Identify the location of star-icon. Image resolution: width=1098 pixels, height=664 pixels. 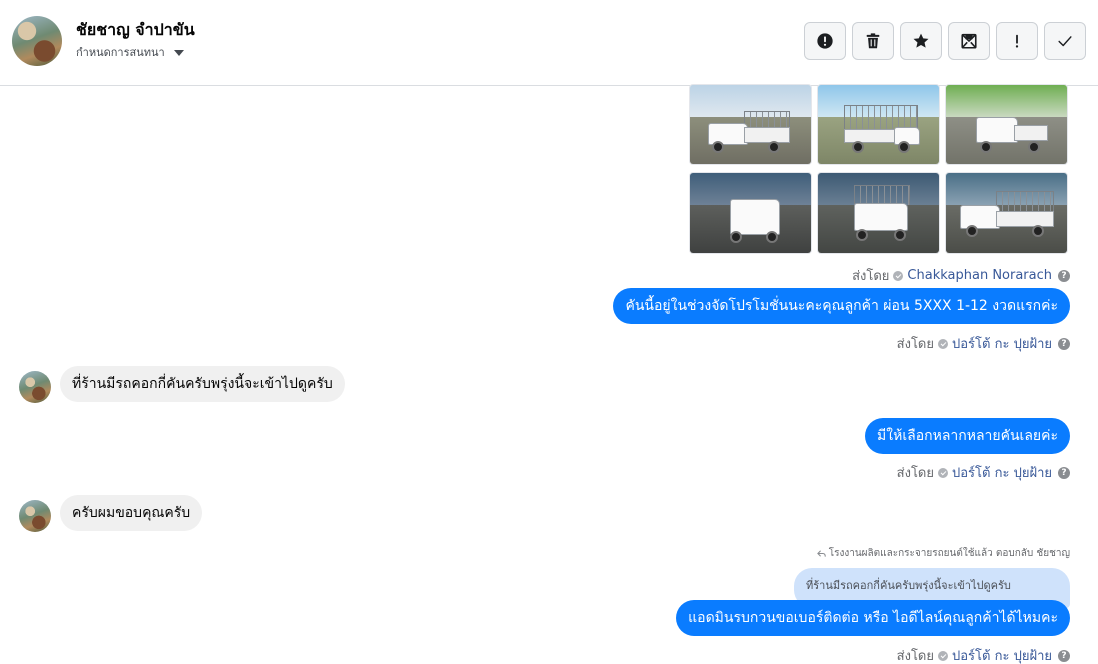
(921, 40).